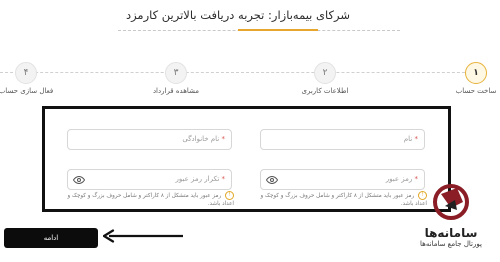 The height and width of the screenshot is (262, 500). I want to click on brand-name: سامانه‌ها, so click(451, 233).